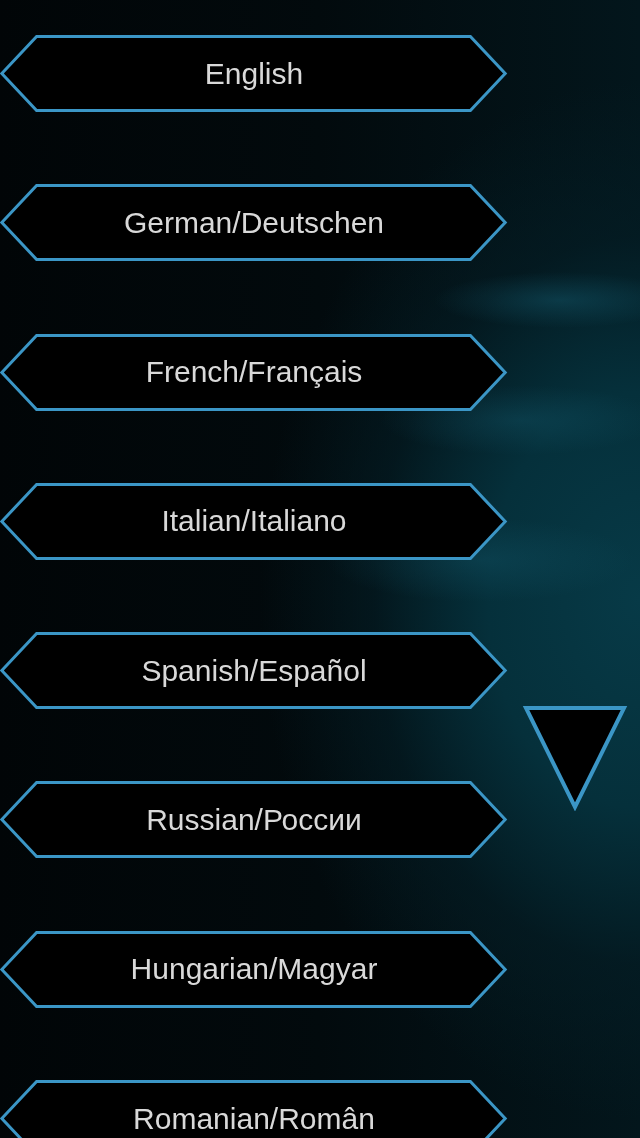  I want to click on language-button: Italian/Italiano, so click(254, 521).